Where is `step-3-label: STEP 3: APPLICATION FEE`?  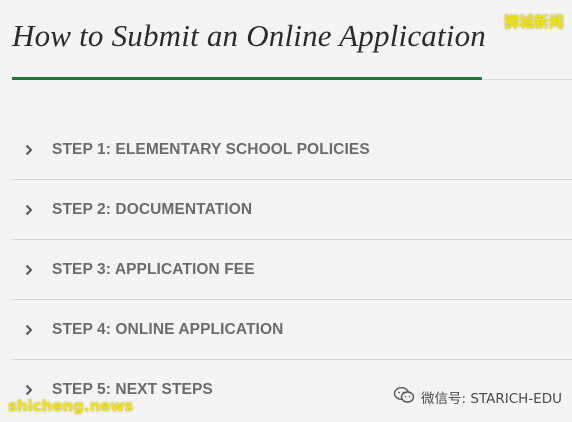 step-3-label: STEP 3: APPLICATION FEE is located at coordinates (153, 269).